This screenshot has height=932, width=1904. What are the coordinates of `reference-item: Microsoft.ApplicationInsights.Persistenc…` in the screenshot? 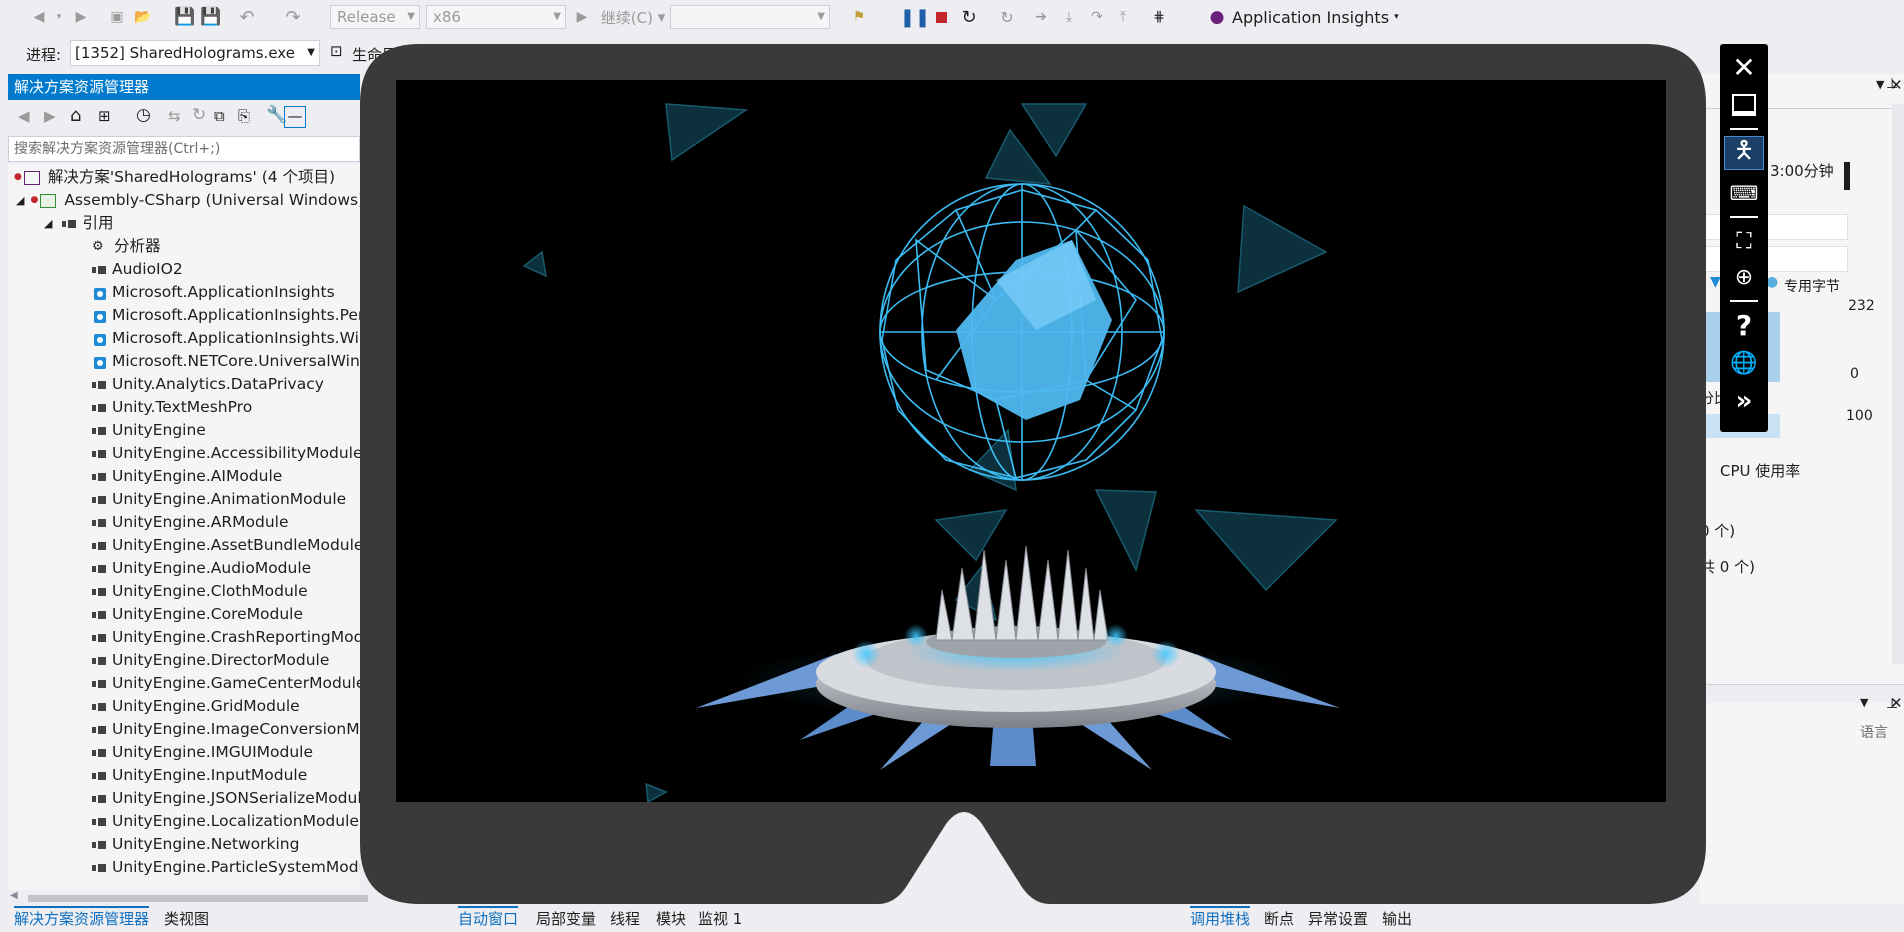 It's located at (226, 315).